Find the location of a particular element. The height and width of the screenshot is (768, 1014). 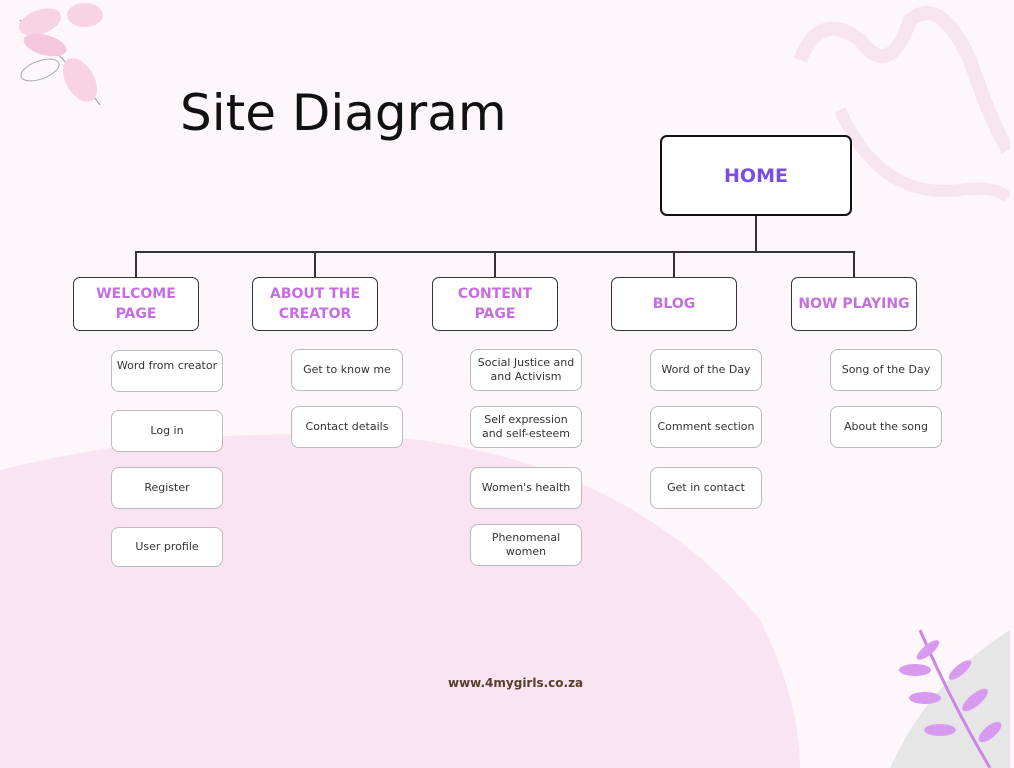

item-get-to-know-me: Get to know me is located at coordinates (347, 370).